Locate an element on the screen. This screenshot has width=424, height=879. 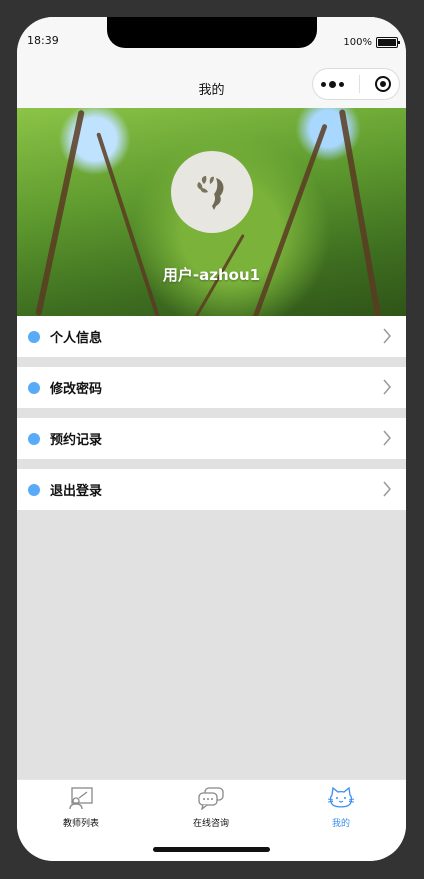
menu-item-label: 修改密码 is located at coordinates (76, 389).